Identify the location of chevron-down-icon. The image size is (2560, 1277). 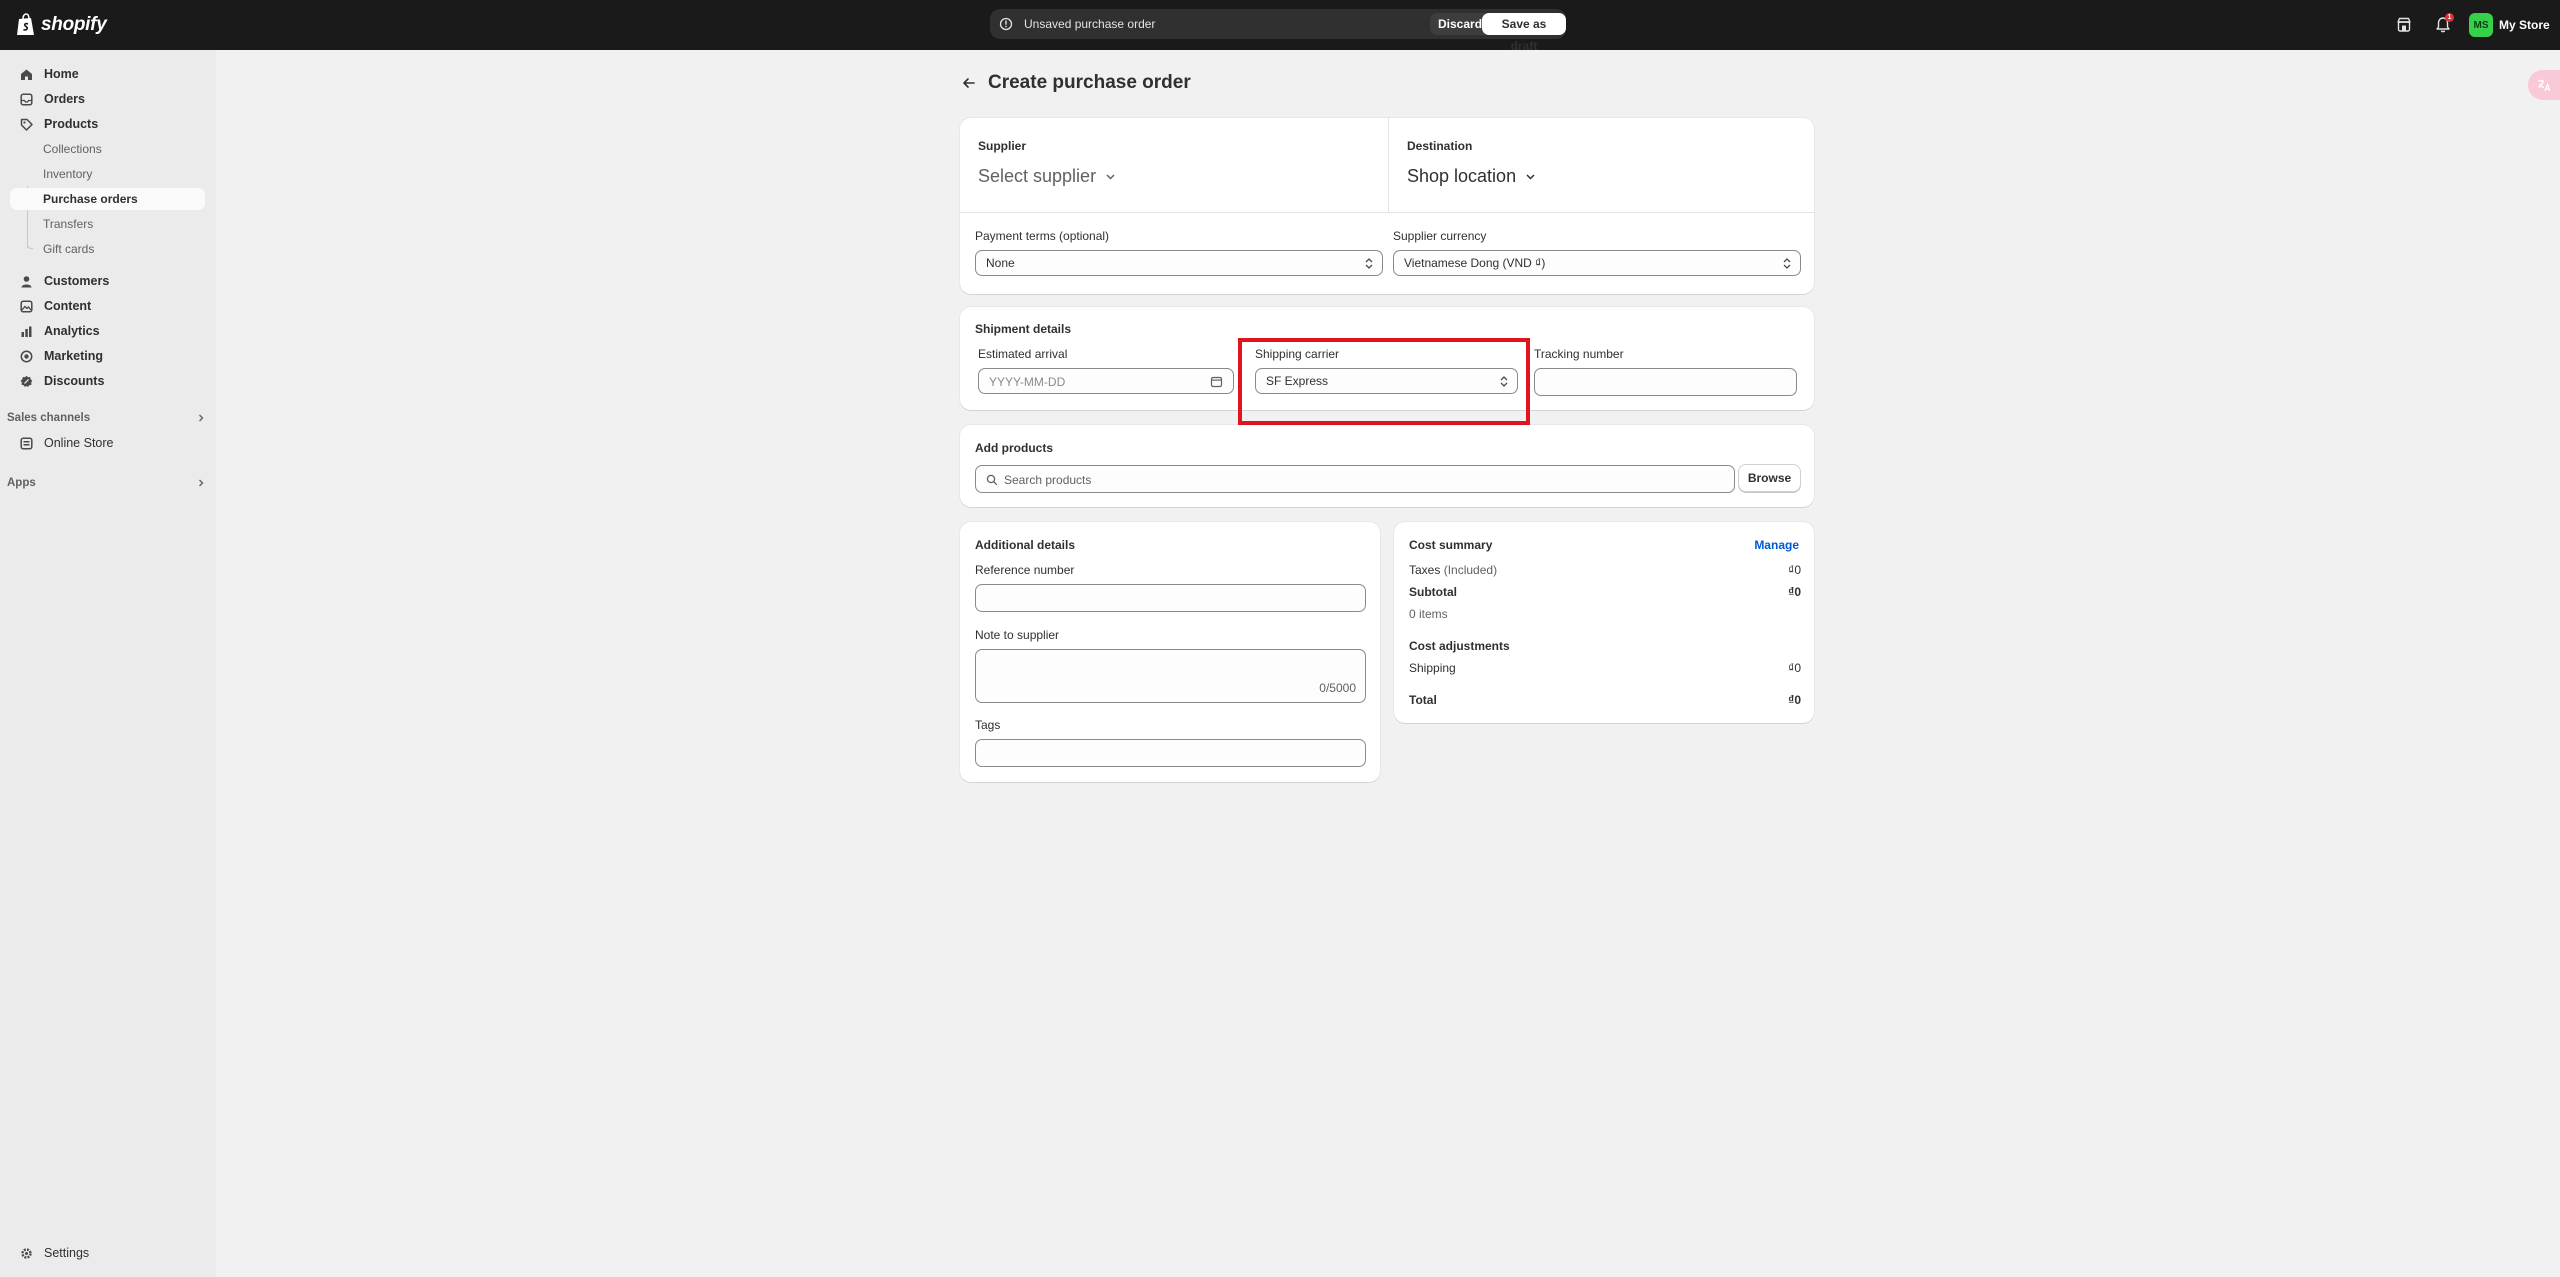
(1530, 177).